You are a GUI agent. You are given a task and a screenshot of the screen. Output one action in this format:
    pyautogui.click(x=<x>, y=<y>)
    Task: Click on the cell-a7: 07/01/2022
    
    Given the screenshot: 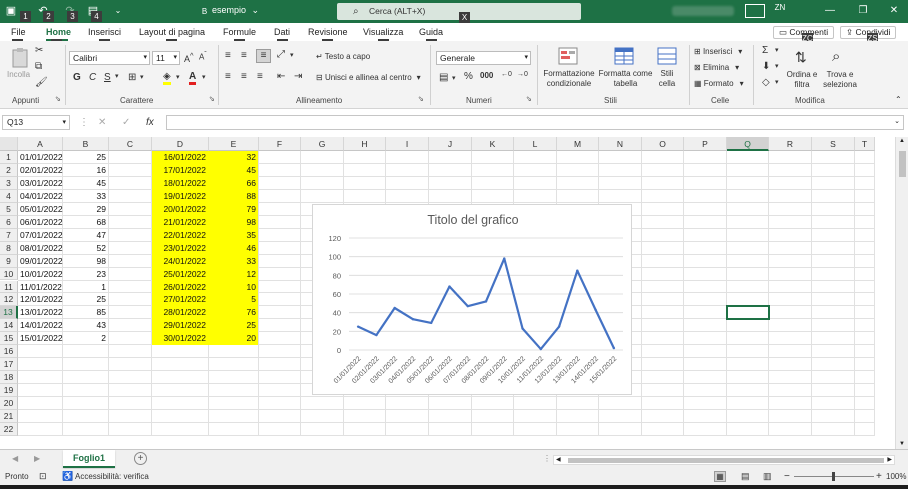 What is the action you would take?
    pyautogui.click(x=41, y=235)
    